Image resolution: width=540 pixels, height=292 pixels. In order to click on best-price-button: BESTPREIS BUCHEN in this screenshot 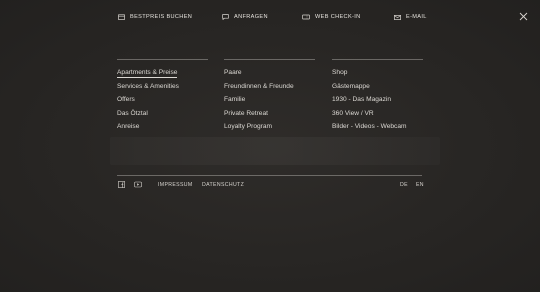, I will do `click(155, 17)`.